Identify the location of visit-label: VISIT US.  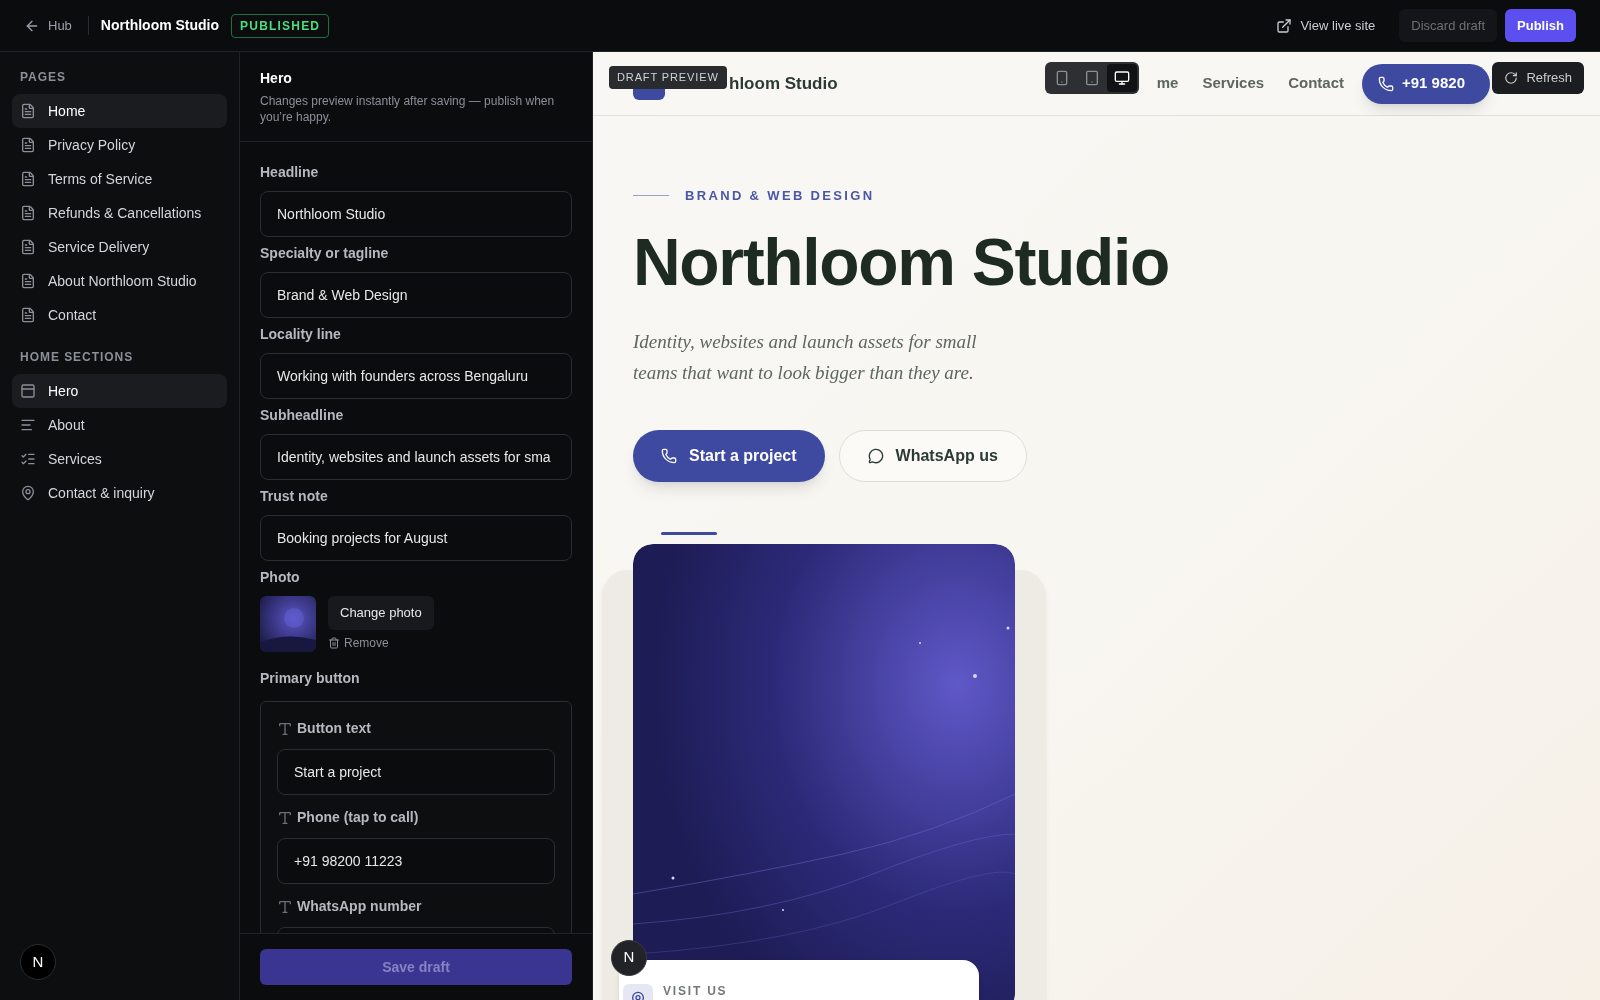
(695, 990).